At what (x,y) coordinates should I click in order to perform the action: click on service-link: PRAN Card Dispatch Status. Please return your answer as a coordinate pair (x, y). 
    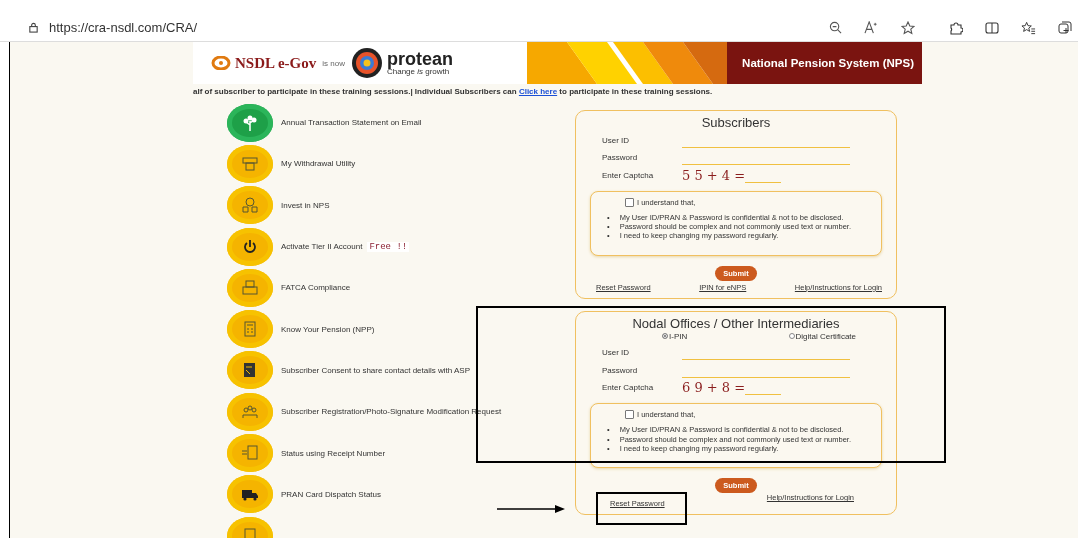
    Looking at the image, I should click on (331, 494).